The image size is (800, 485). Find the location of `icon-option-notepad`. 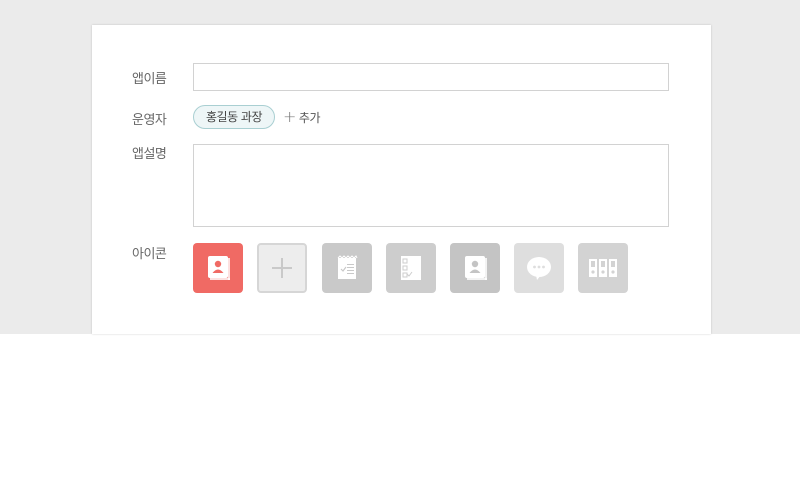

icon-option-notepad is located at coordinates (347, 268).